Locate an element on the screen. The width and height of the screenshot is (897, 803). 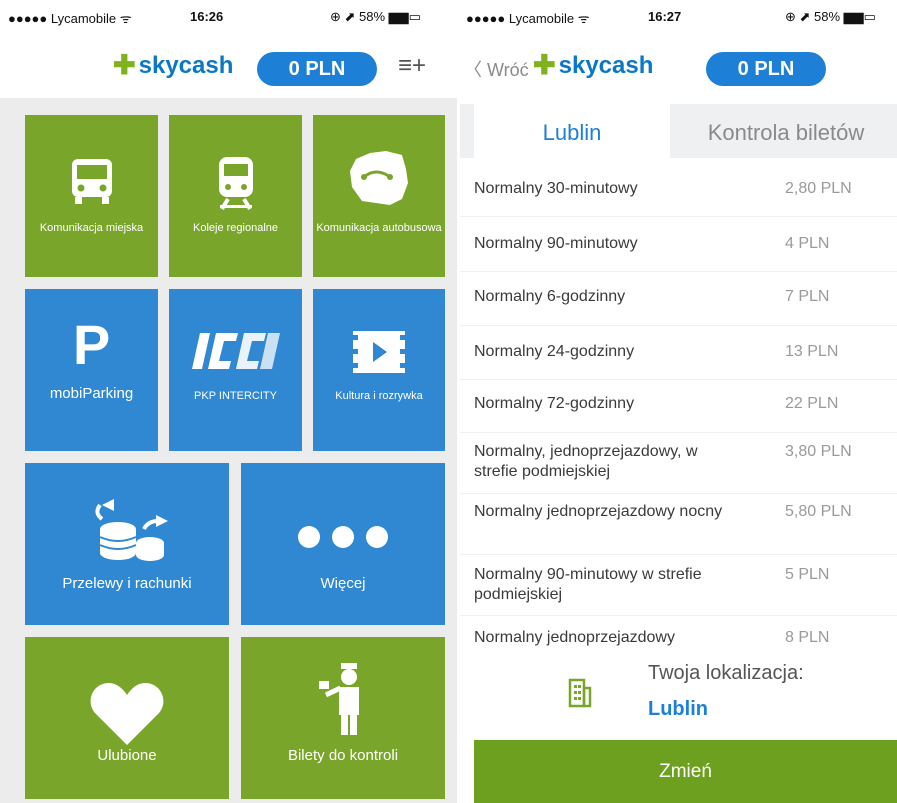
tile-label: Kultura i rozrywka is located at coordinates (379, 396).